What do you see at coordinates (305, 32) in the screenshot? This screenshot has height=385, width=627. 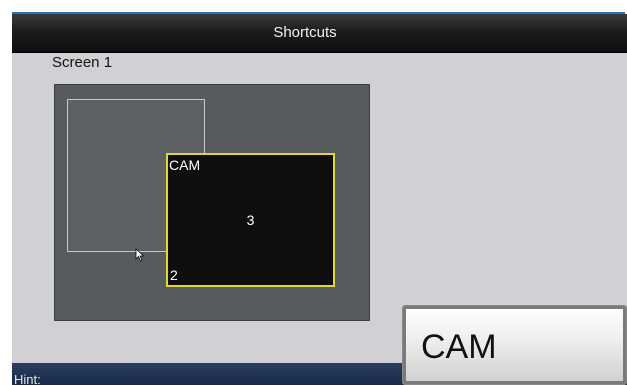 I see `dialog-title: Shortcuts` at bounding box center [305, 32].